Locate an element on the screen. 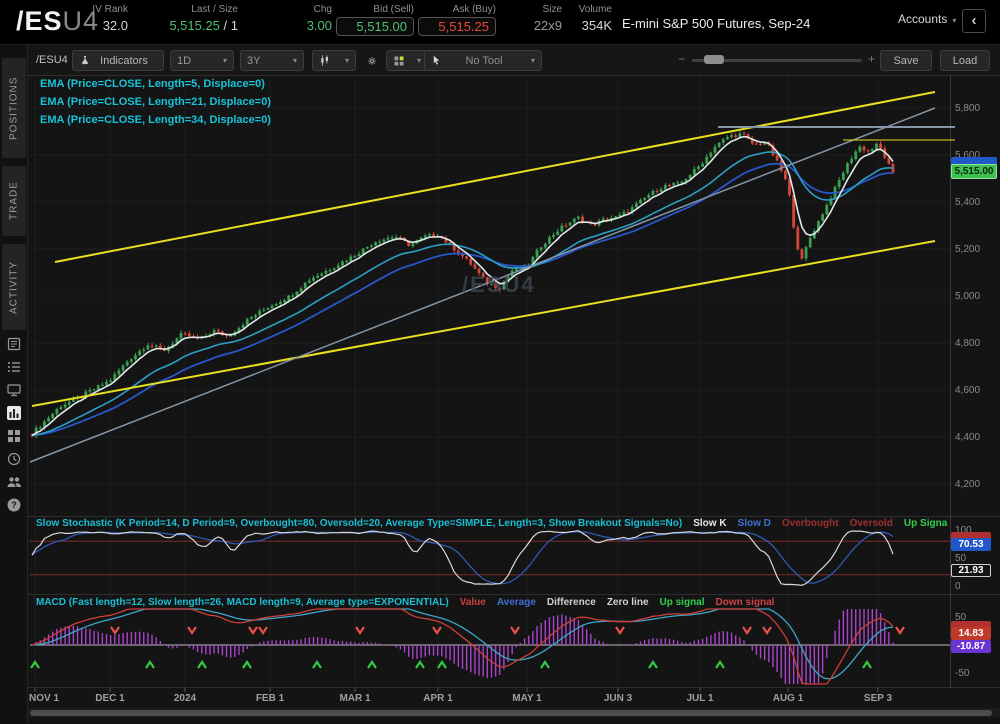 The image size is (1000, 724). last-size-field: Last / Size 5,515.25 / 1 is located at coordinates (184, 18).